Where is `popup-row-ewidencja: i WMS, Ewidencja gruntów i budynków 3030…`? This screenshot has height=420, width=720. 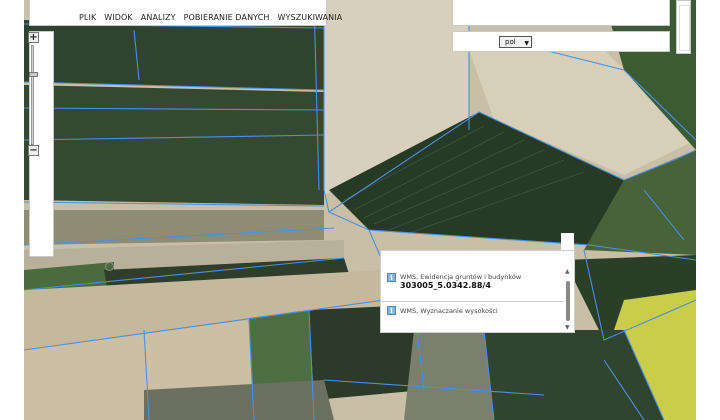 popup-row-ewidencja: i WMS, Ewidencja gruntów i budynków 3030… is located at coordinates (454, 282).